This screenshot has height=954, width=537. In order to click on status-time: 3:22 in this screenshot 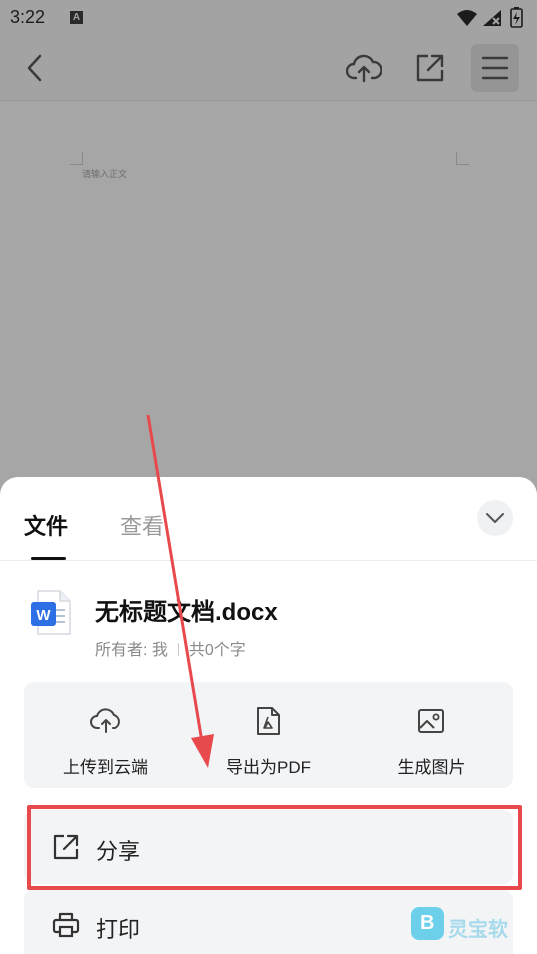, I will do `click(28, 17)`.